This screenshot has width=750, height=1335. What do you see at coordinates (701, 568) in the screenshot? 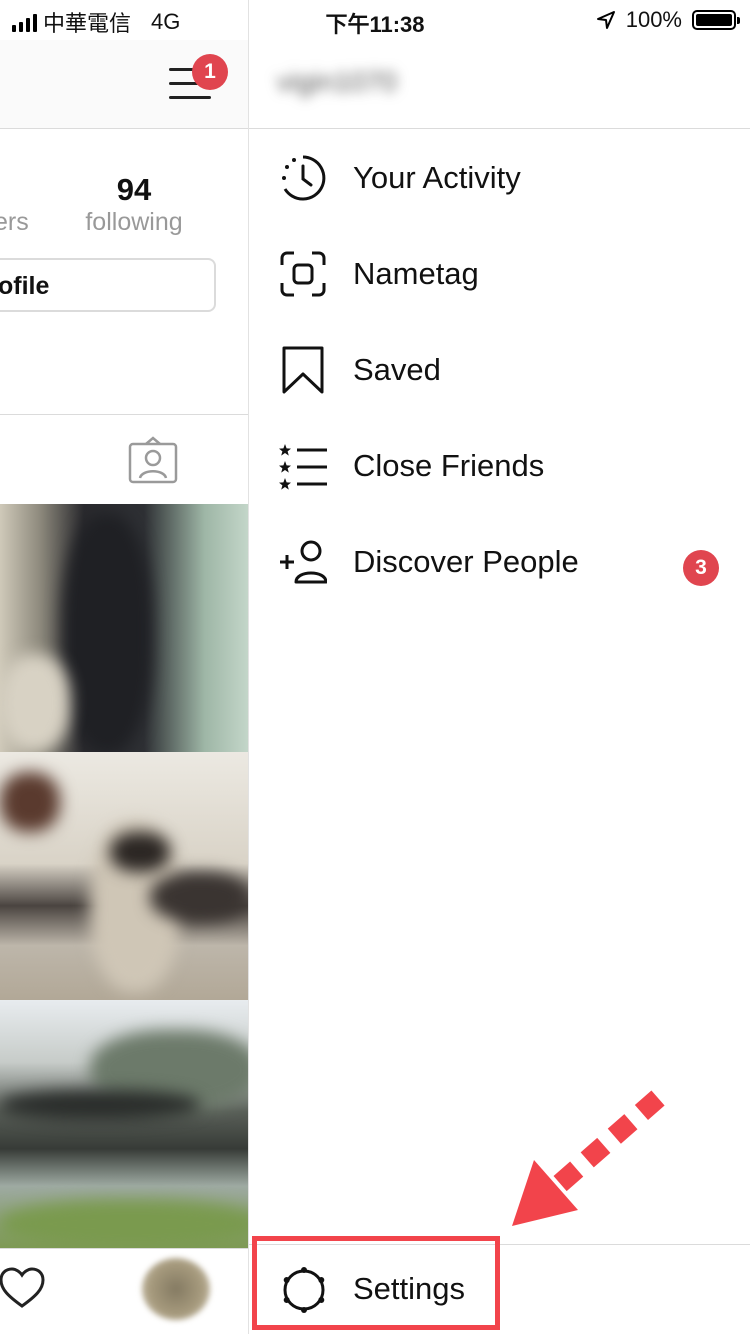
I see `discover-people-badge: 3` at bounding box center [701, 568].